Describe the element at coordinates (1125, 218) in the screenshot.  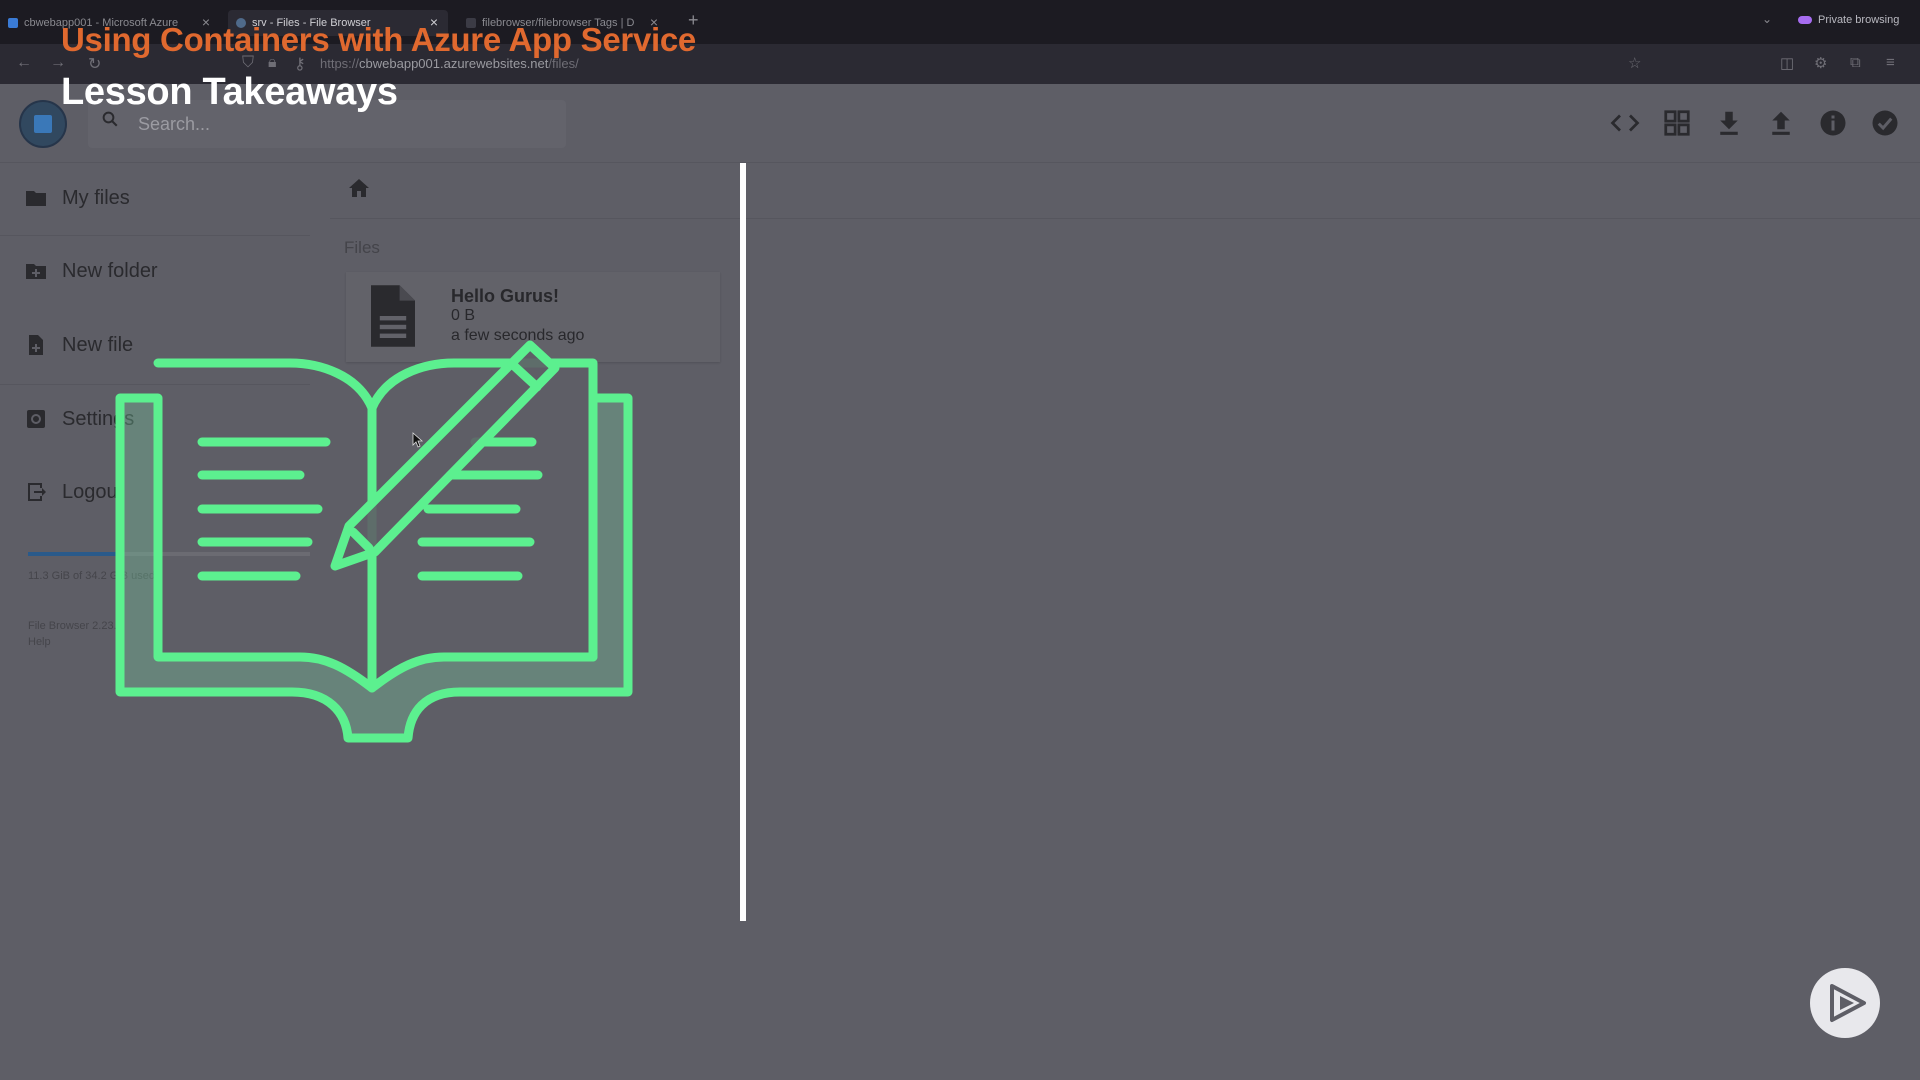
I see `breadcrumb-divider` at that location.